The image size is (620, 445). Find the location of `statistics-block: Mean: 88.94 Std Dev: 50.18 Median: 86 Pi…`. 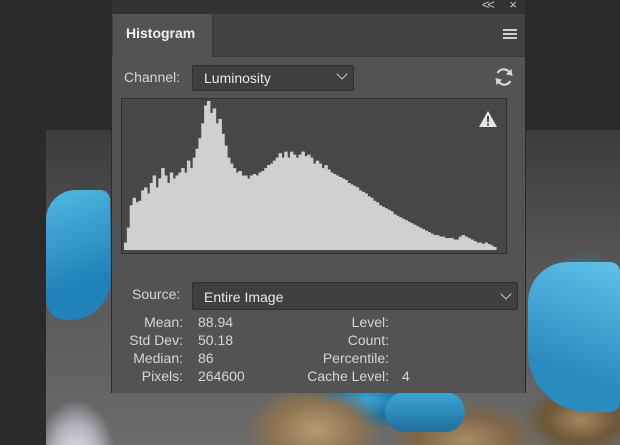

statistics-block: Mean: 88.94 Std Dev: 50.18 Median: 86 Pi… is located at coordinates (319, 349).